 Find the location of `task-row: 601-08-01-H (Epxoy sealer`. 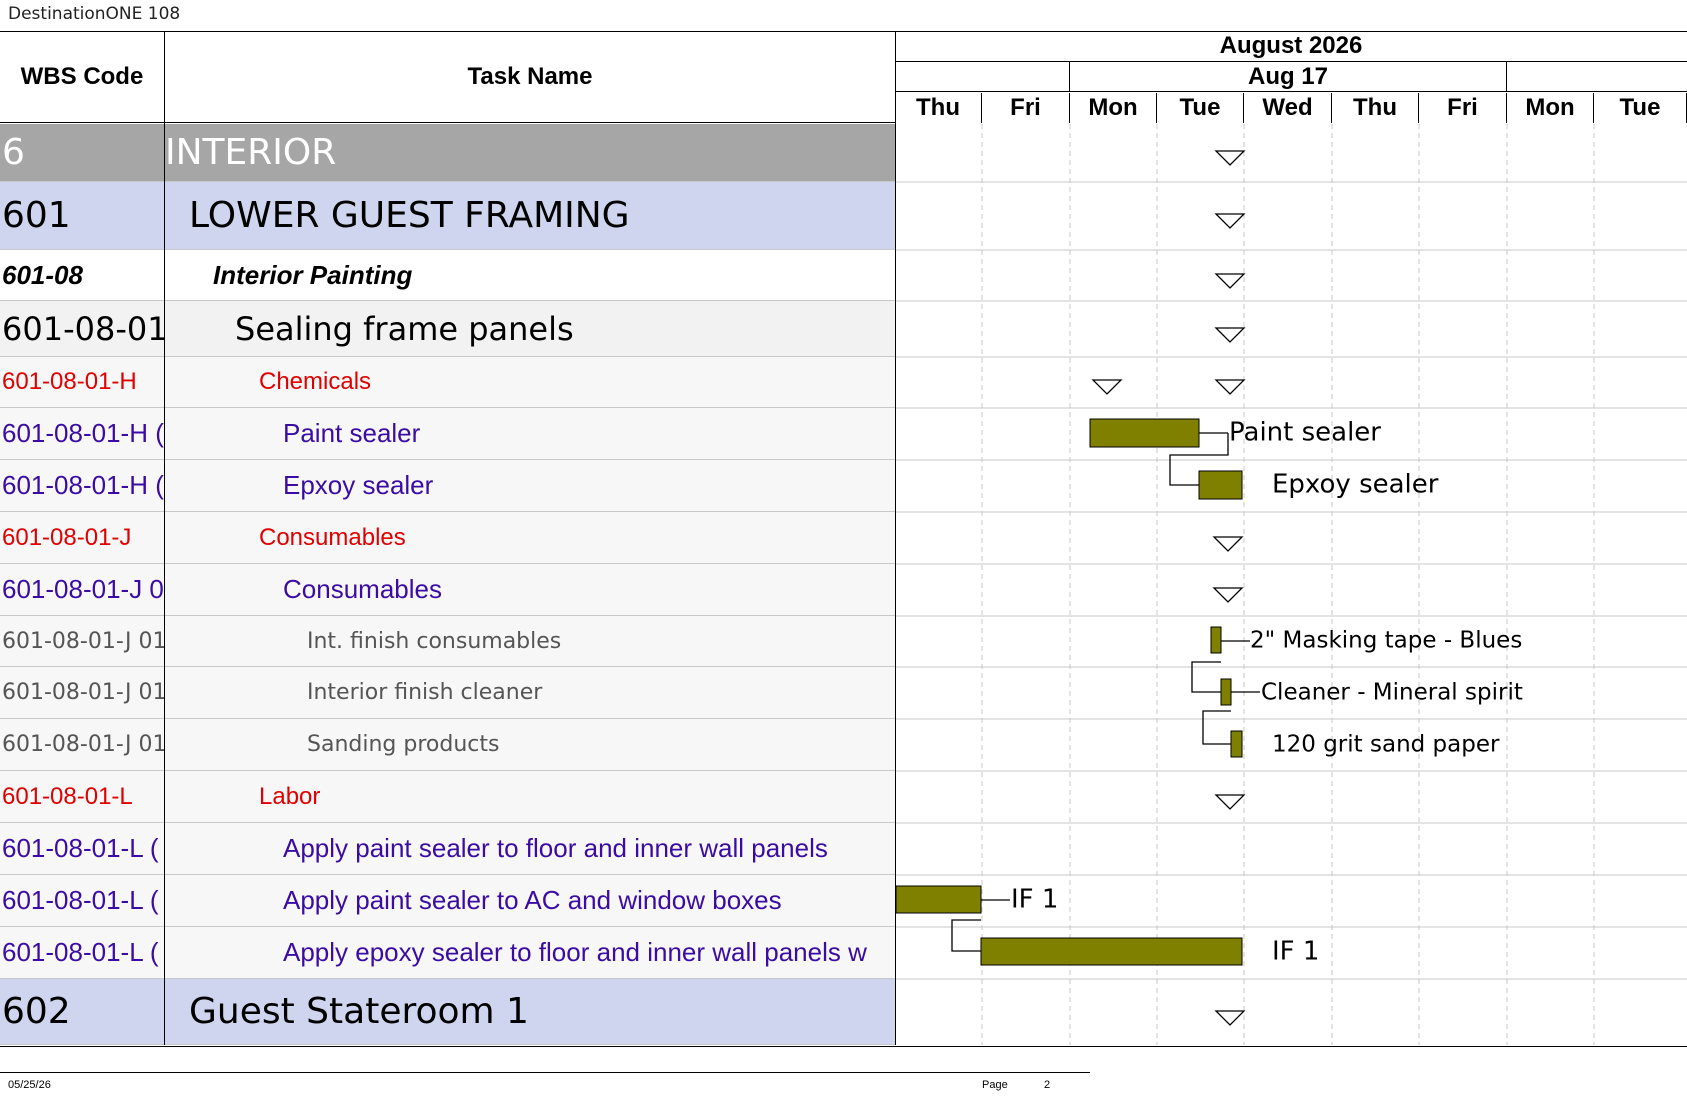

task-row: 601-08-01-H (Epxoy sealer is located at coordinates (447, 486).